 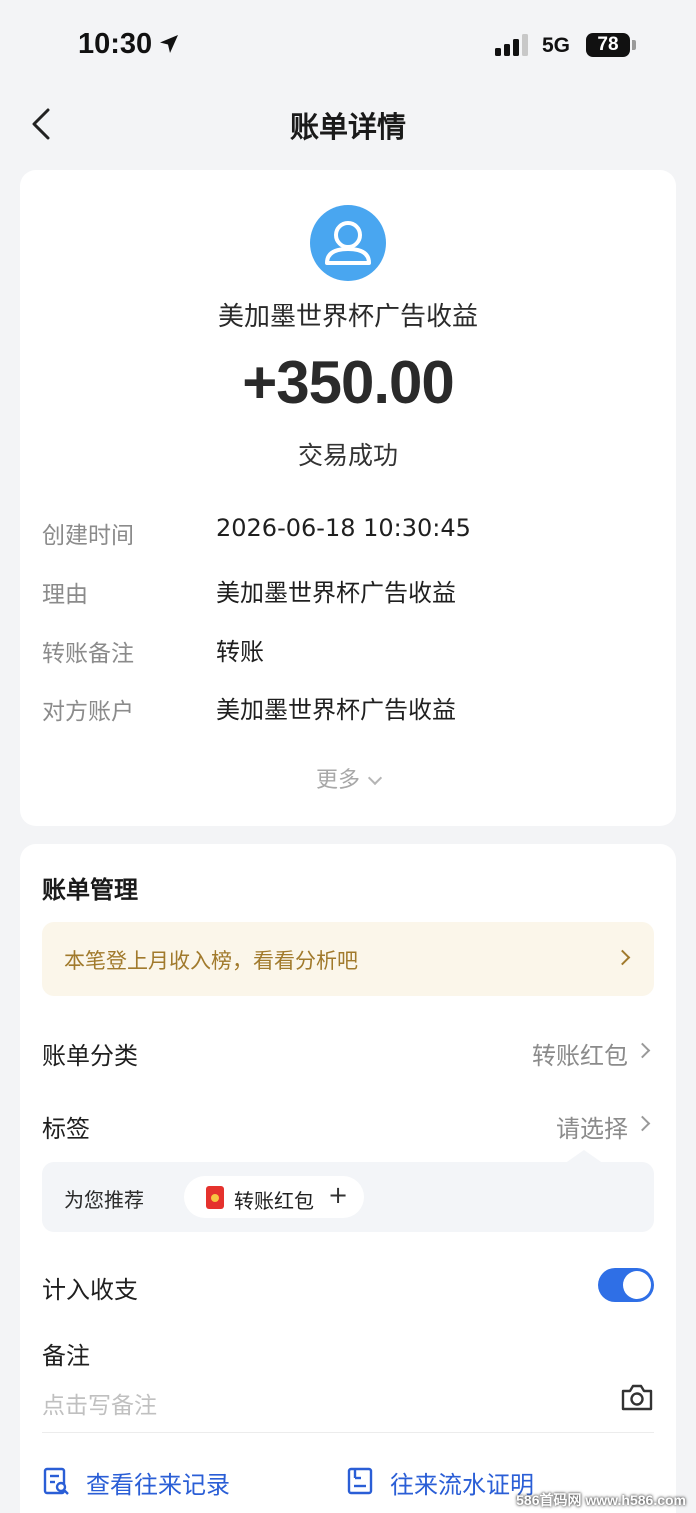 I want to click on detail-label: 理由, so click(x=65, y=595).